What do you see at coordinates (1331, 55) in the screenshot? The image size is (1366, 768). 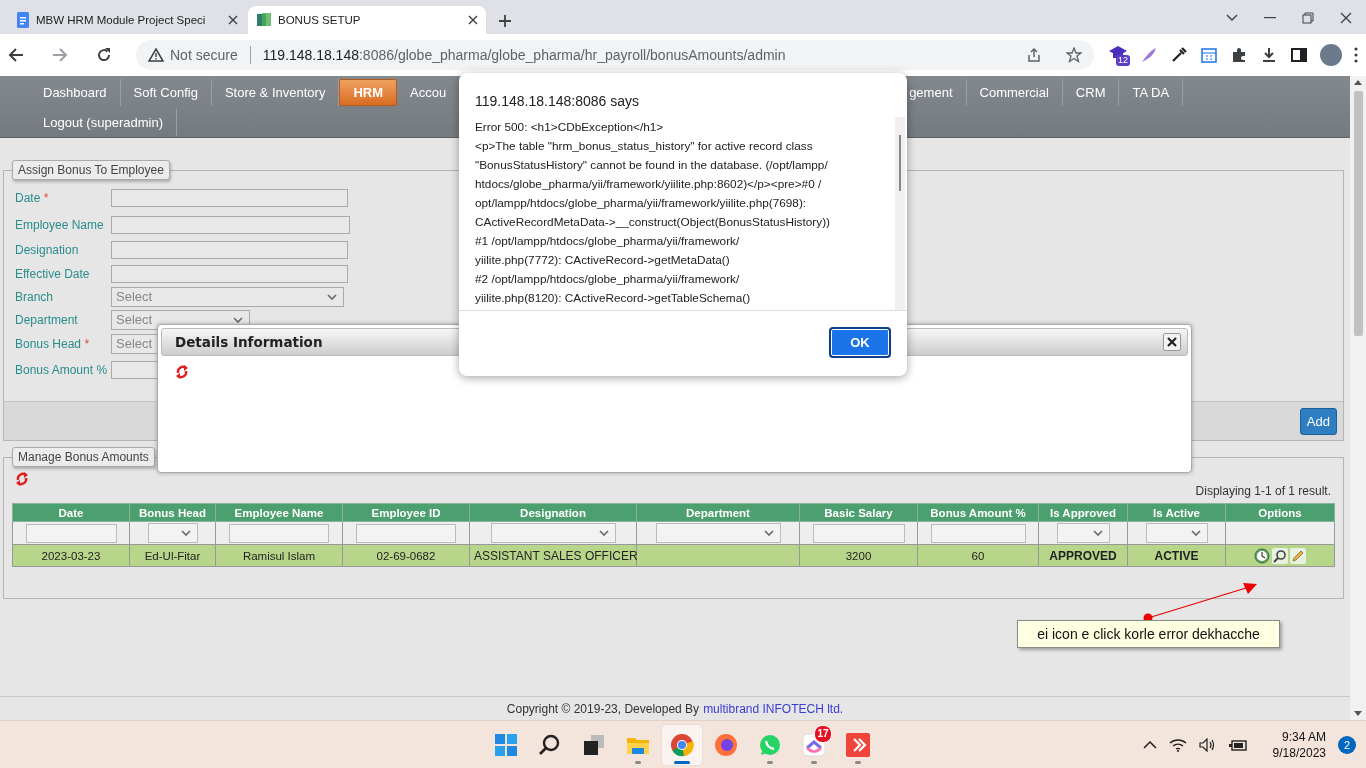 I see `profile-avatar` at bounding box center [1331, 55].